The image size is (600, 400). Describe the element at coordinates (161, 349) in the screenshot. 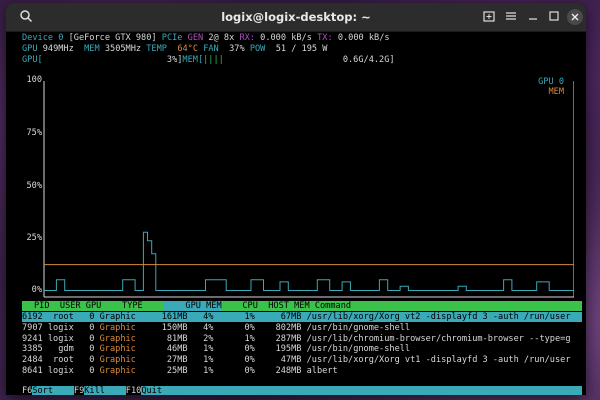

I see `cell-gpu-mem: 46MB` at that location.